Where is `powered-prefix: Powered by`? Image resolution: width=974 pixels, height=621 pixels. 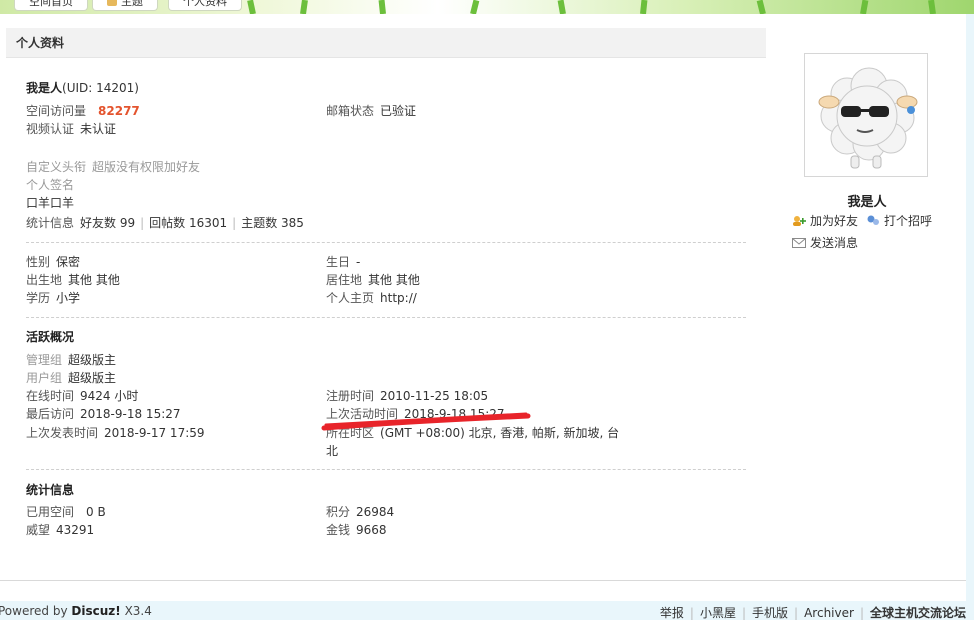 powered-prefix: Powered by is located at coordinates (34, 611).